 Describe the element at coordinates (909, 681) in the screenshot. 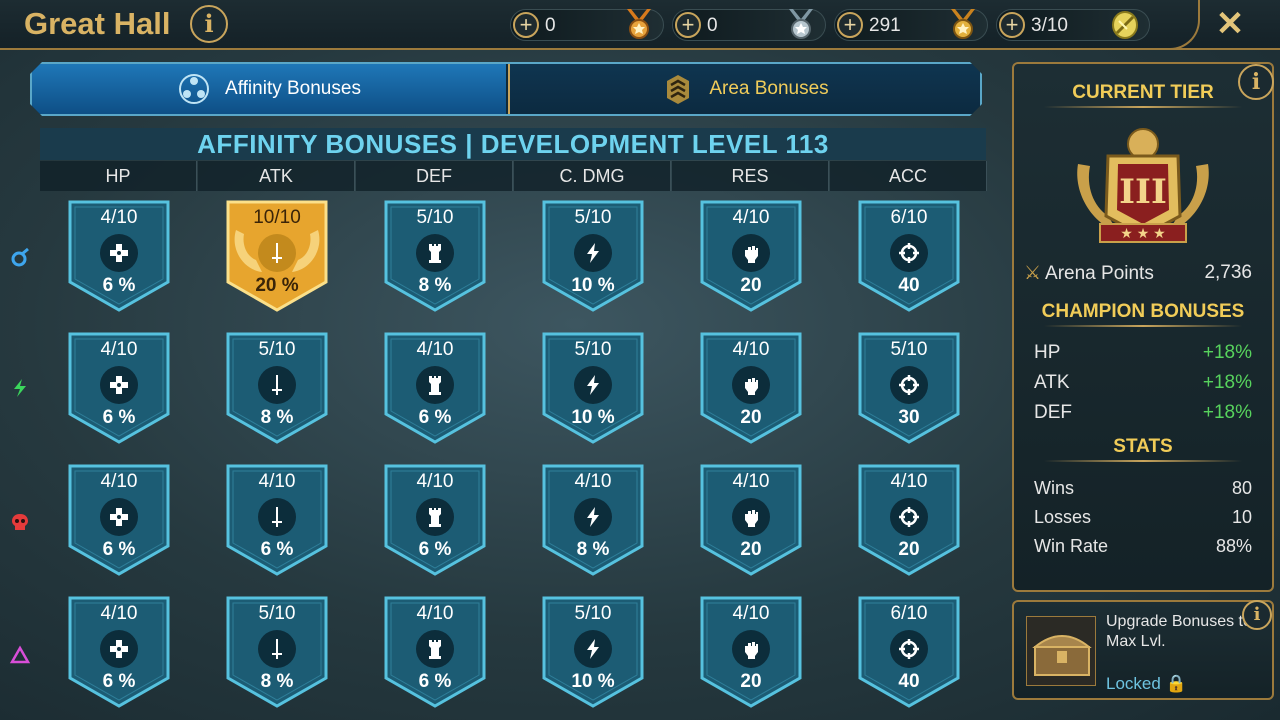

I see `bonus-value: 40` at that location.